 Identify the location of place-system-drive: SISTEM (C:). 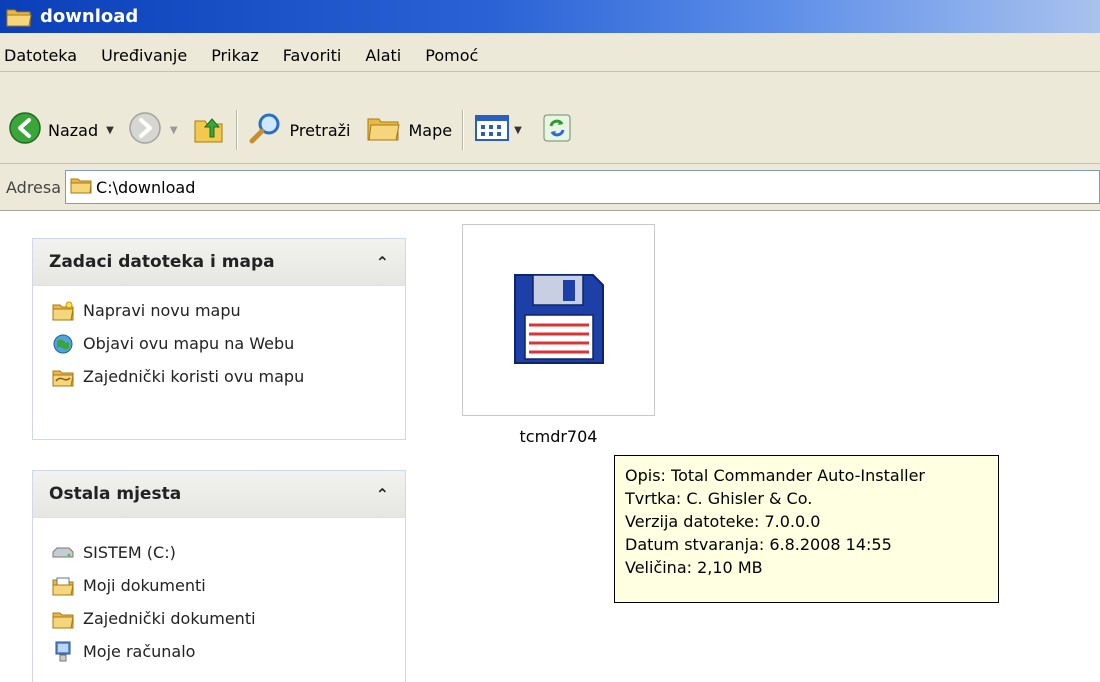
(219, 552).